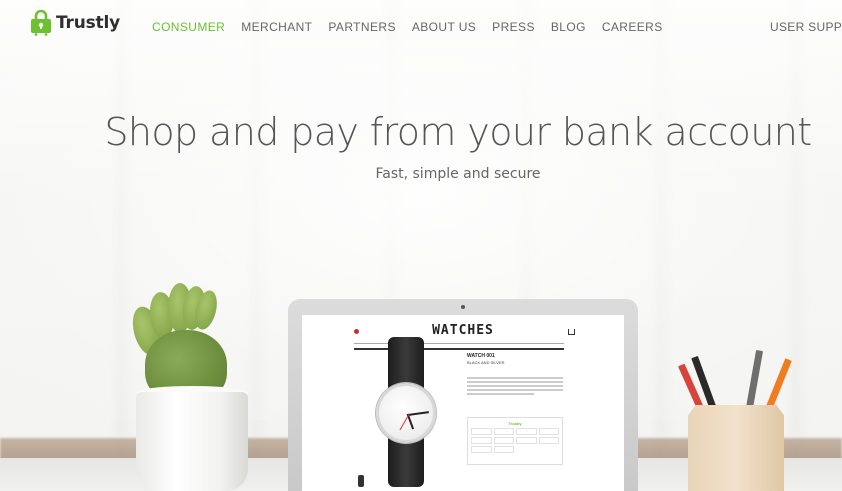 The width and height of the screenshot is (842, 491). Describe the element at coordinates (486, 362) in the screenshot. I see `product-subheading: BLACK AND SILVER` at that location.